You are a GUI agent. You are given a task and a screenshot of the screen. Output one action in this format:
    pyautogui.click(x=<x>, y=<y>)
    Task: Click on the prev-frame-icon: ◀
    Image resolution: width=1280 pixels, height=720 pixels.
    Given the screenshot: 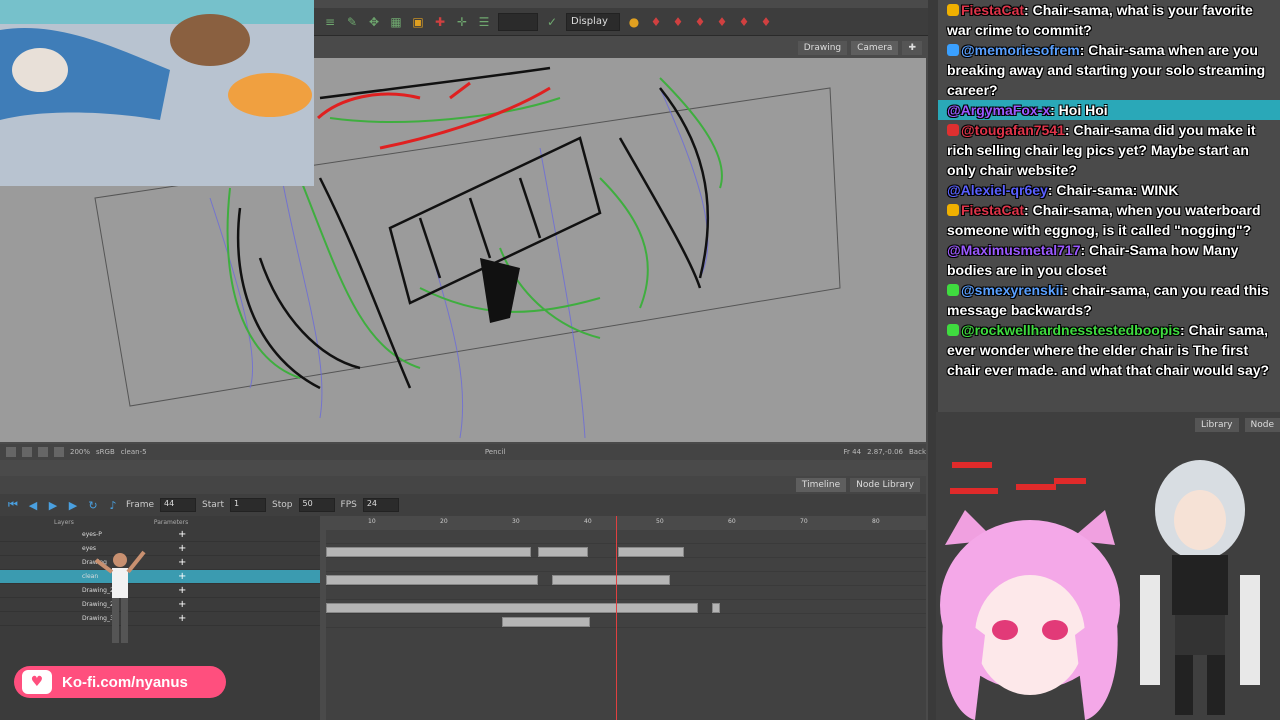 What is the action you would take?
    pyautogui.click(x=33, y=505)
    